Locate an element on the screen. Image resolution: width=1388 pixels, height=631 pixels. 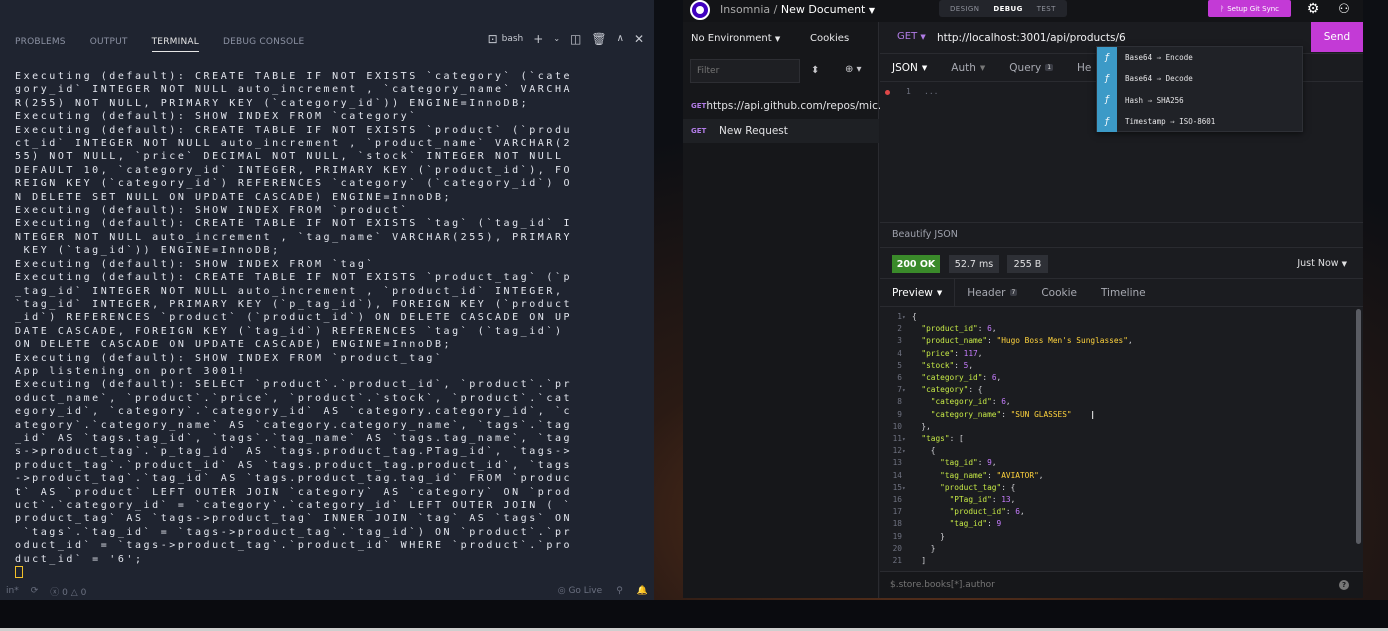
mode-debug: DEBUG is located at coordinates (1007, 9).